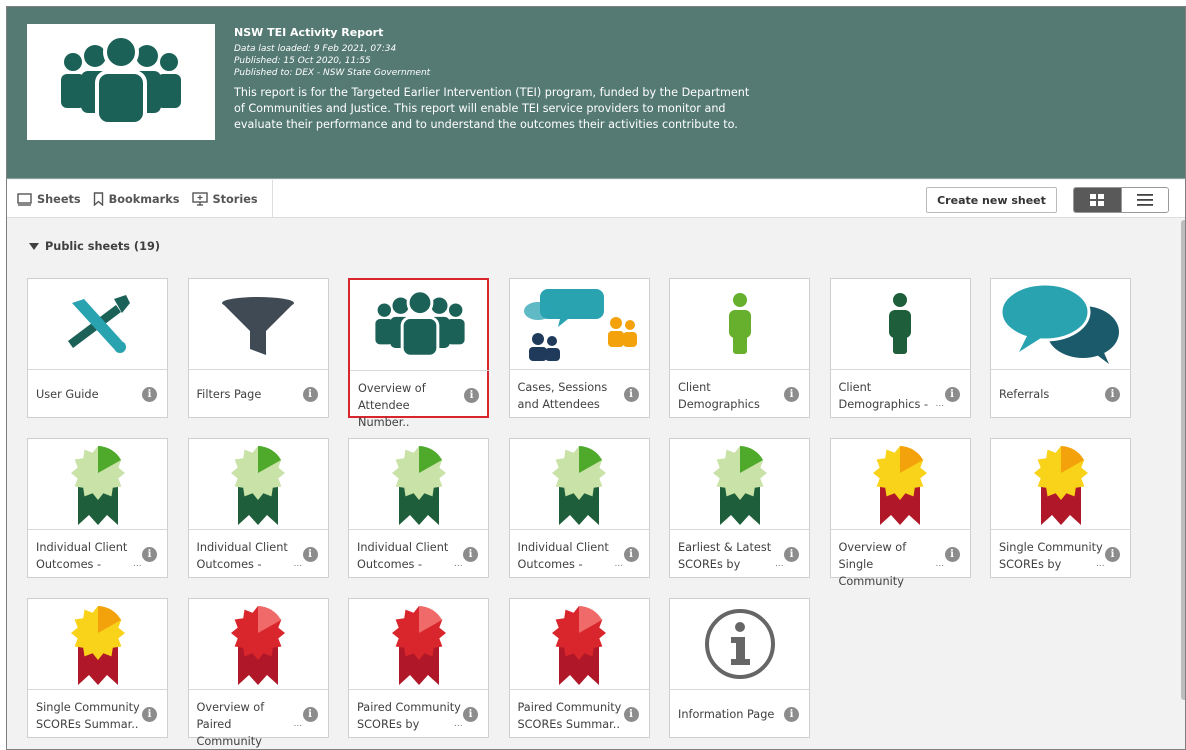 The image size is (1186, 750). Describe the element at coordinates (900, 324) in the screenshot. I see `person-darkgreen-icon` at that location.